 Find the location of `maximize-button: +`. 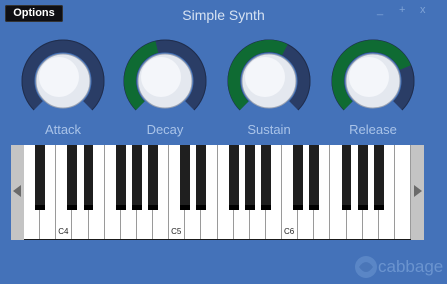

maximize-button: + is located at coordinates (402, 10).